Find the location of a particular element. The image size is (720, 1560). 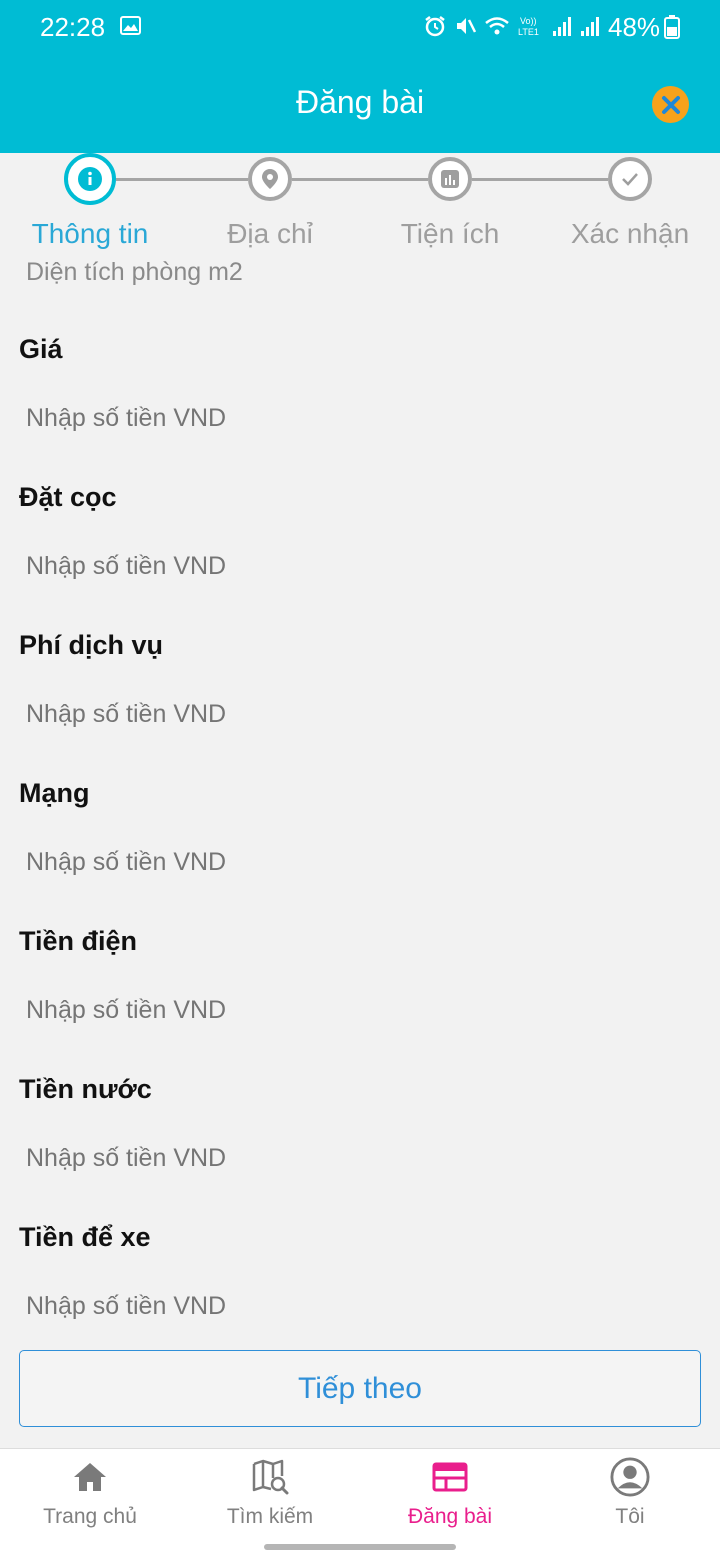

price-input is located at coordinates (361, 418).